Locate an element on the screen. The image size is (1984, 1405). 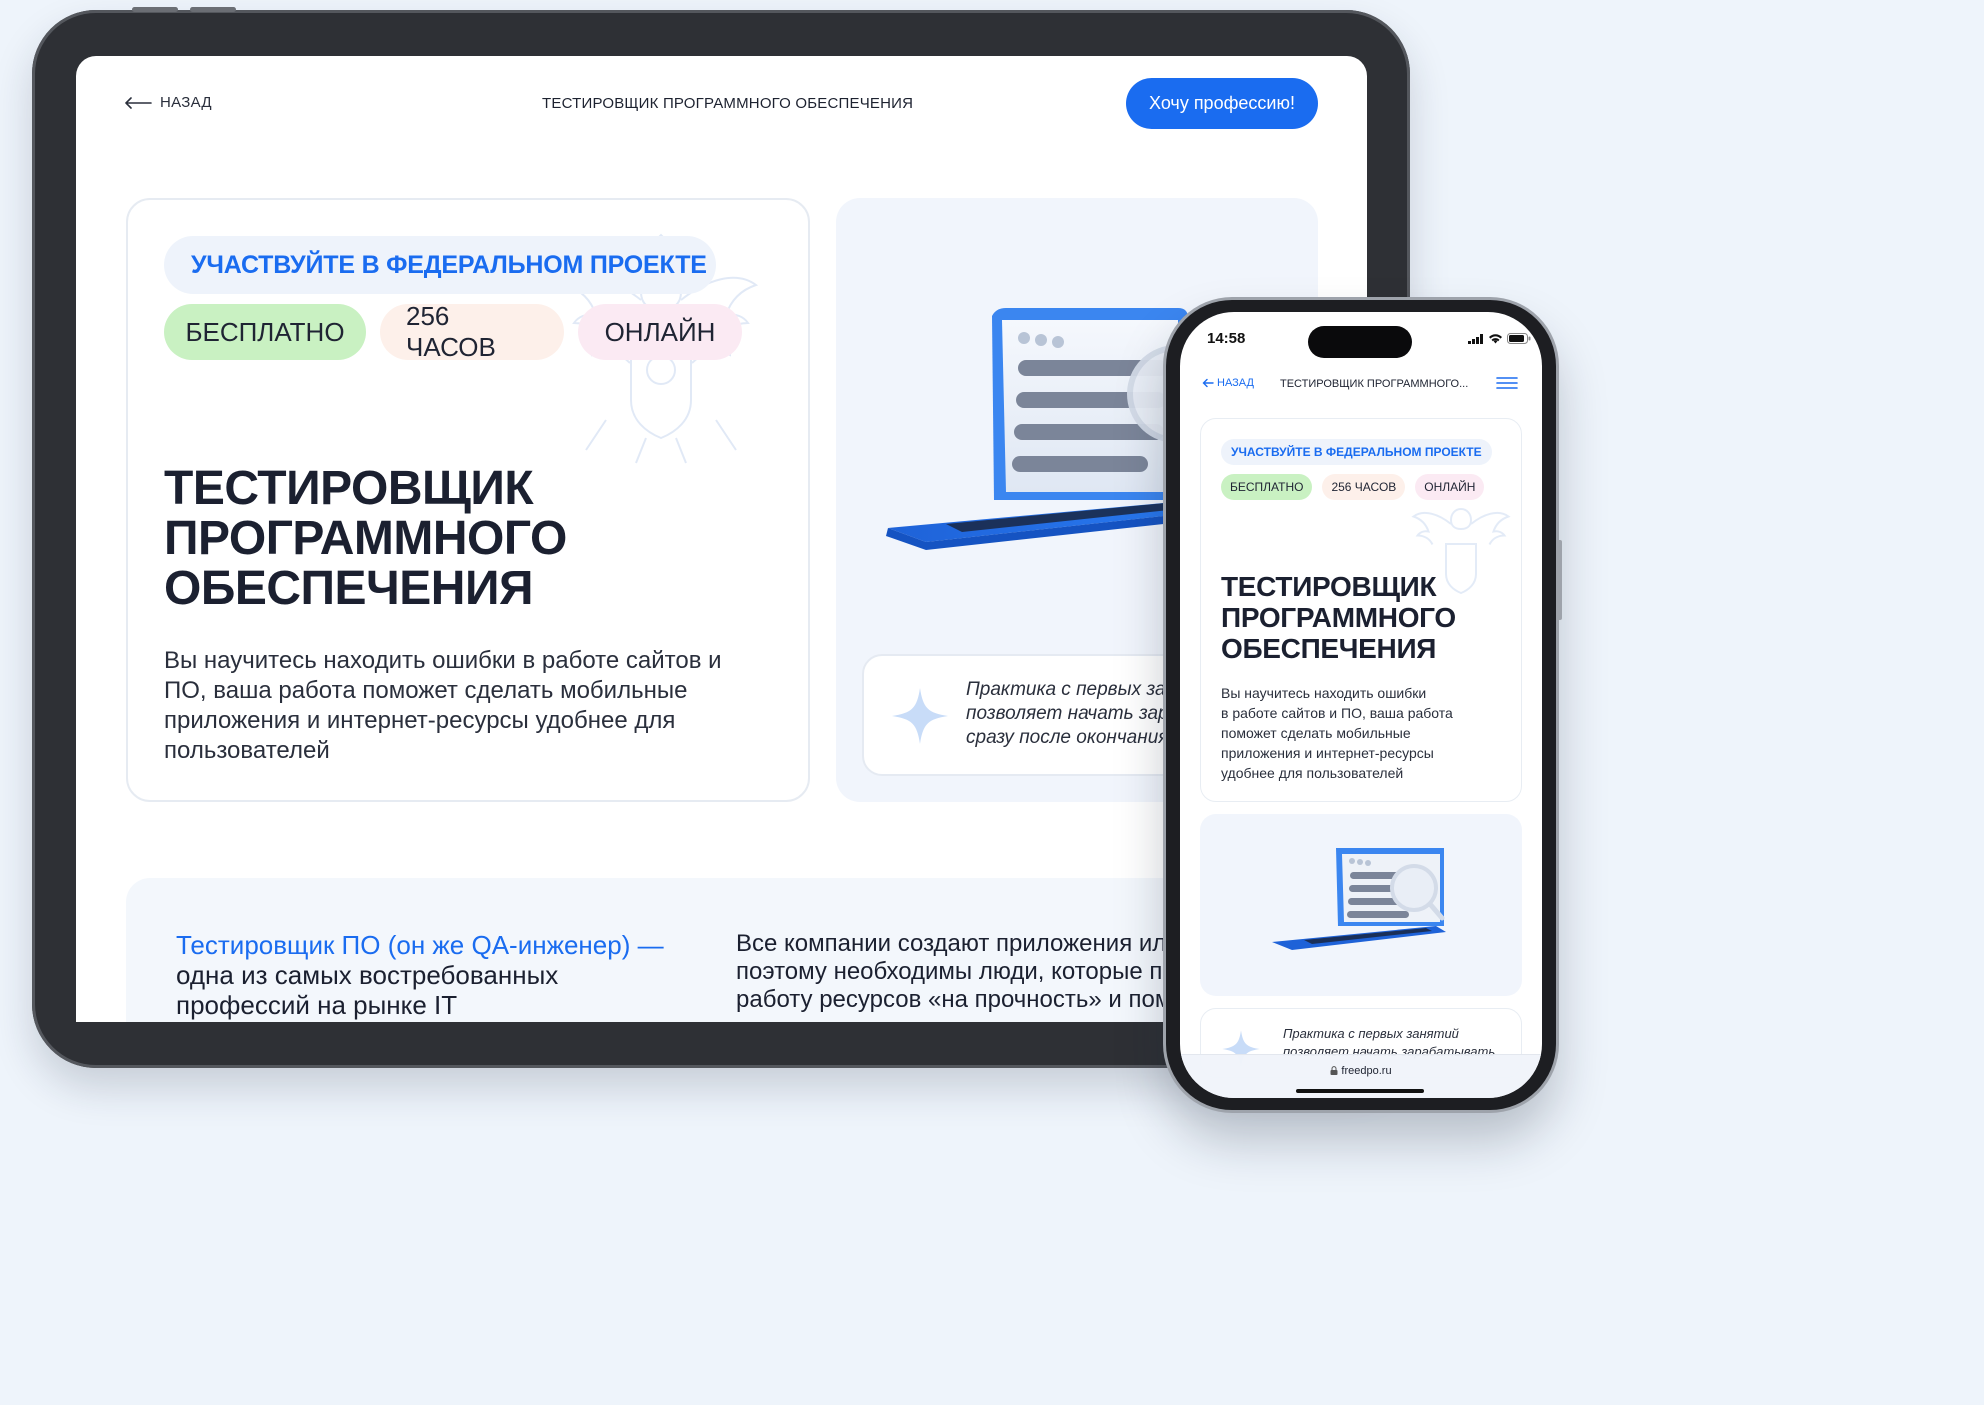
phone-desc-line: удобнее для пользователей is located at coordinates (1312, 773).